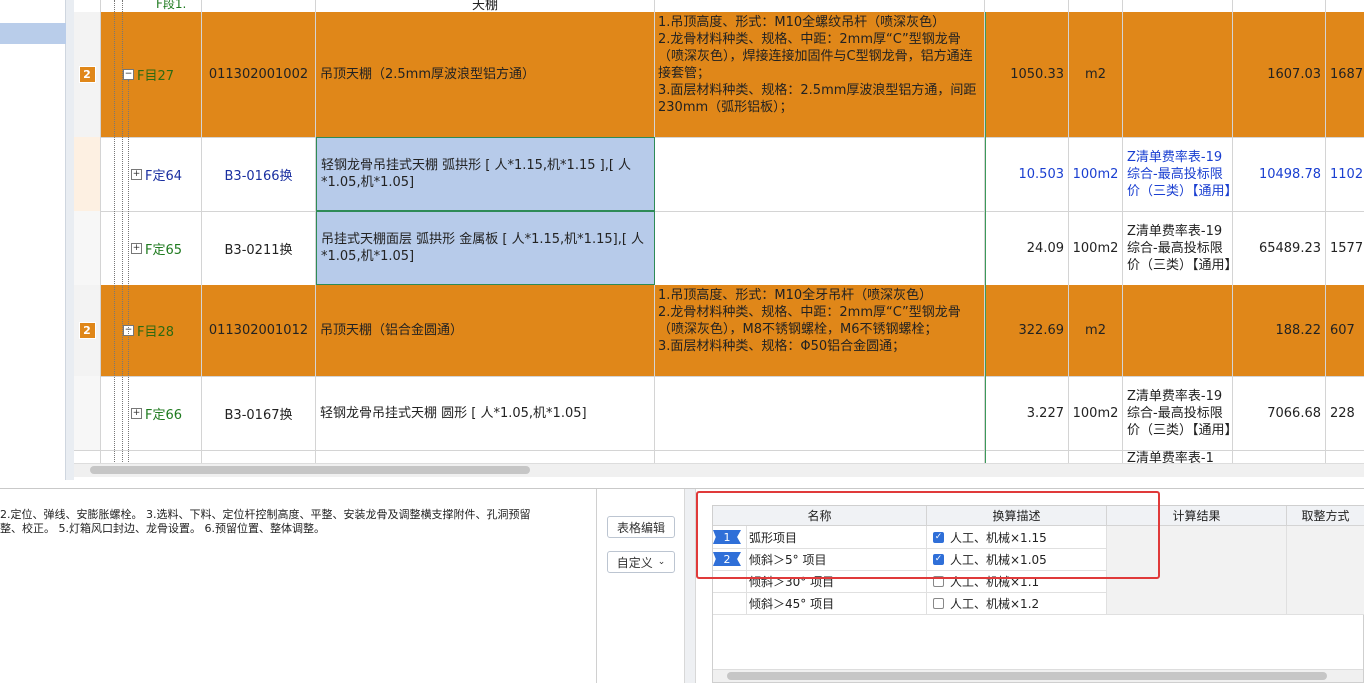  I want to click on row-price: 1607.03, so click(1294, 74).